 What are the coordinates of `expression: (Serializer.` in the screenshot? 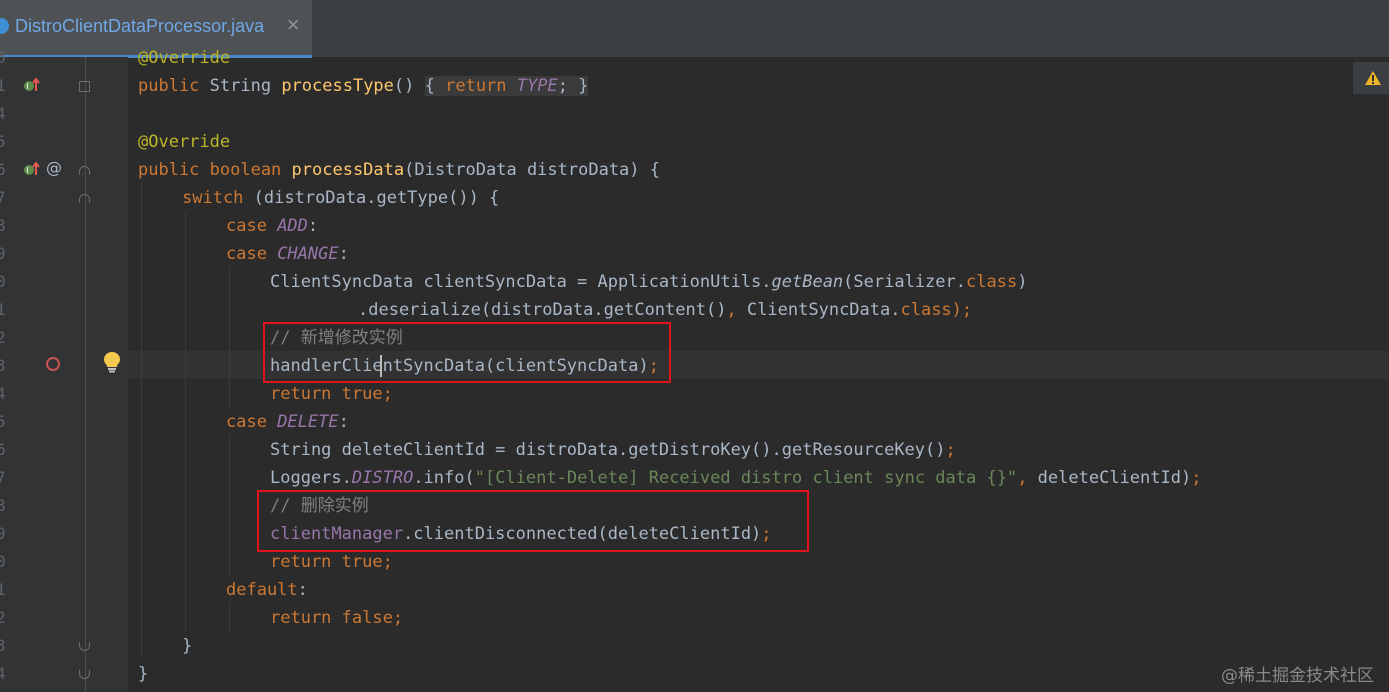 It's located at (904, 282).